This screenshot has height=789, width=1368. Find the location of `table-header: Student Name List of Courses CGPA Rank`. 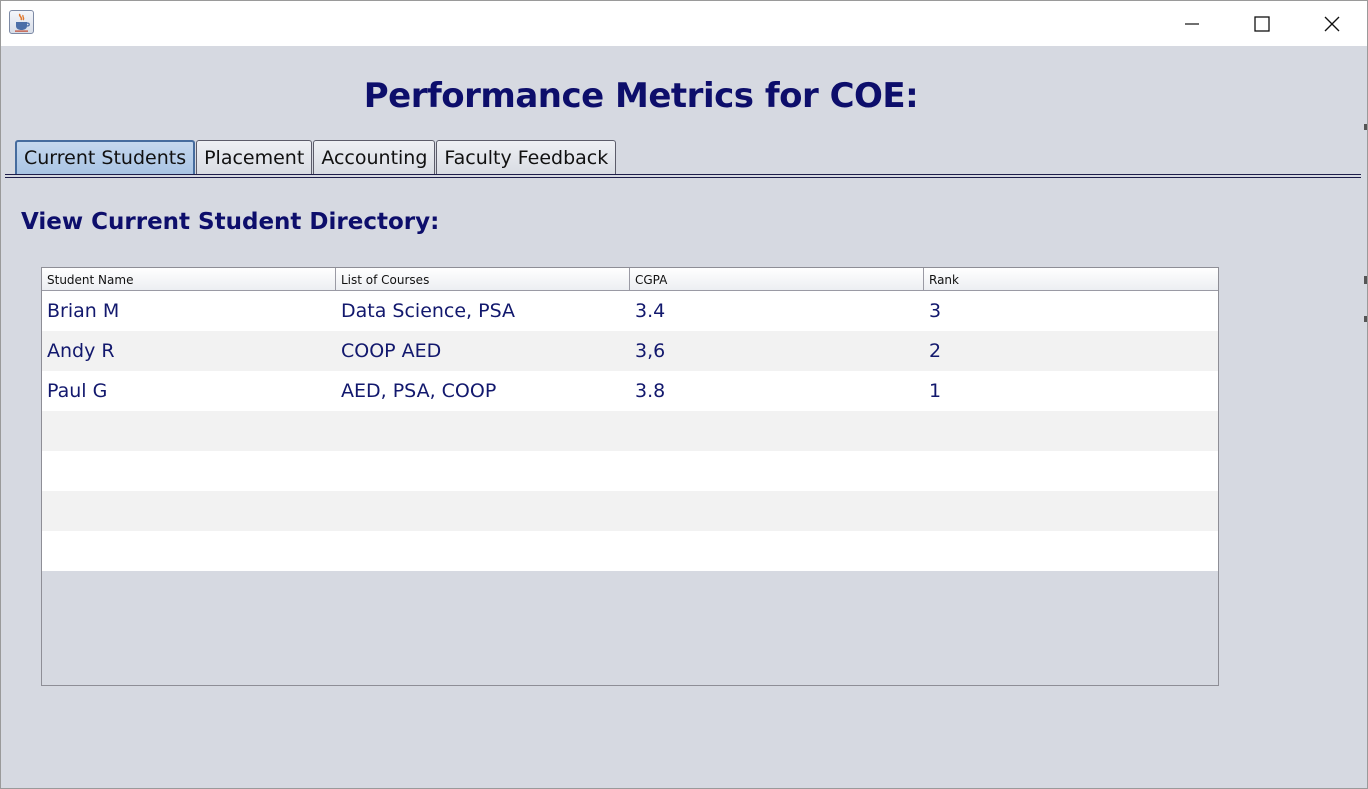

table-header: Student Name List of Courses CGPA Rank is located at coordinates (630, 279).